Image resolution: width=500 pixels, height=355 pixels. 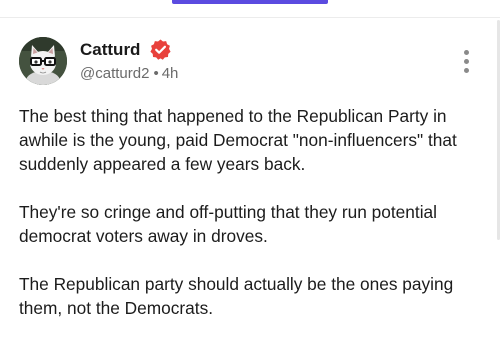 I want to click on tab-bar, so click(x=250, y=9).